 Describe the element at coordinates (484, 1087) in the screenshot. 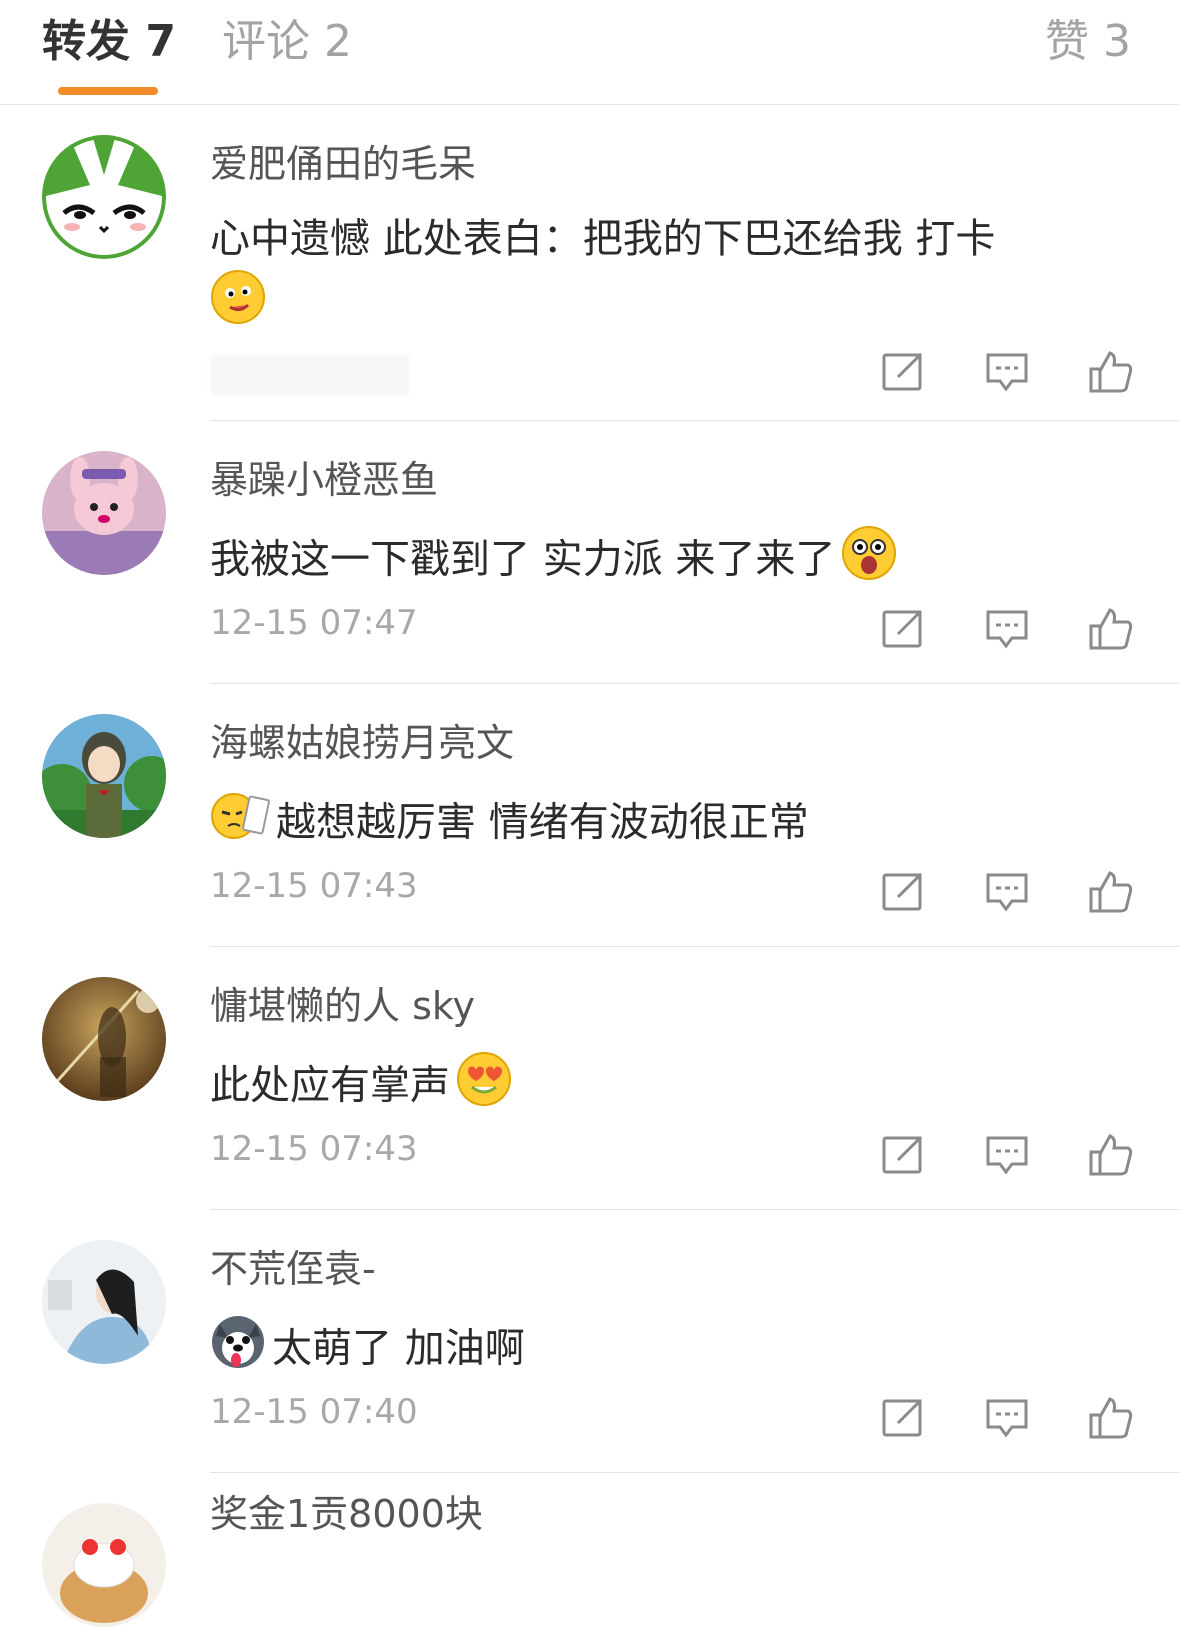

I see `heart-eyes-emoji` at that location.